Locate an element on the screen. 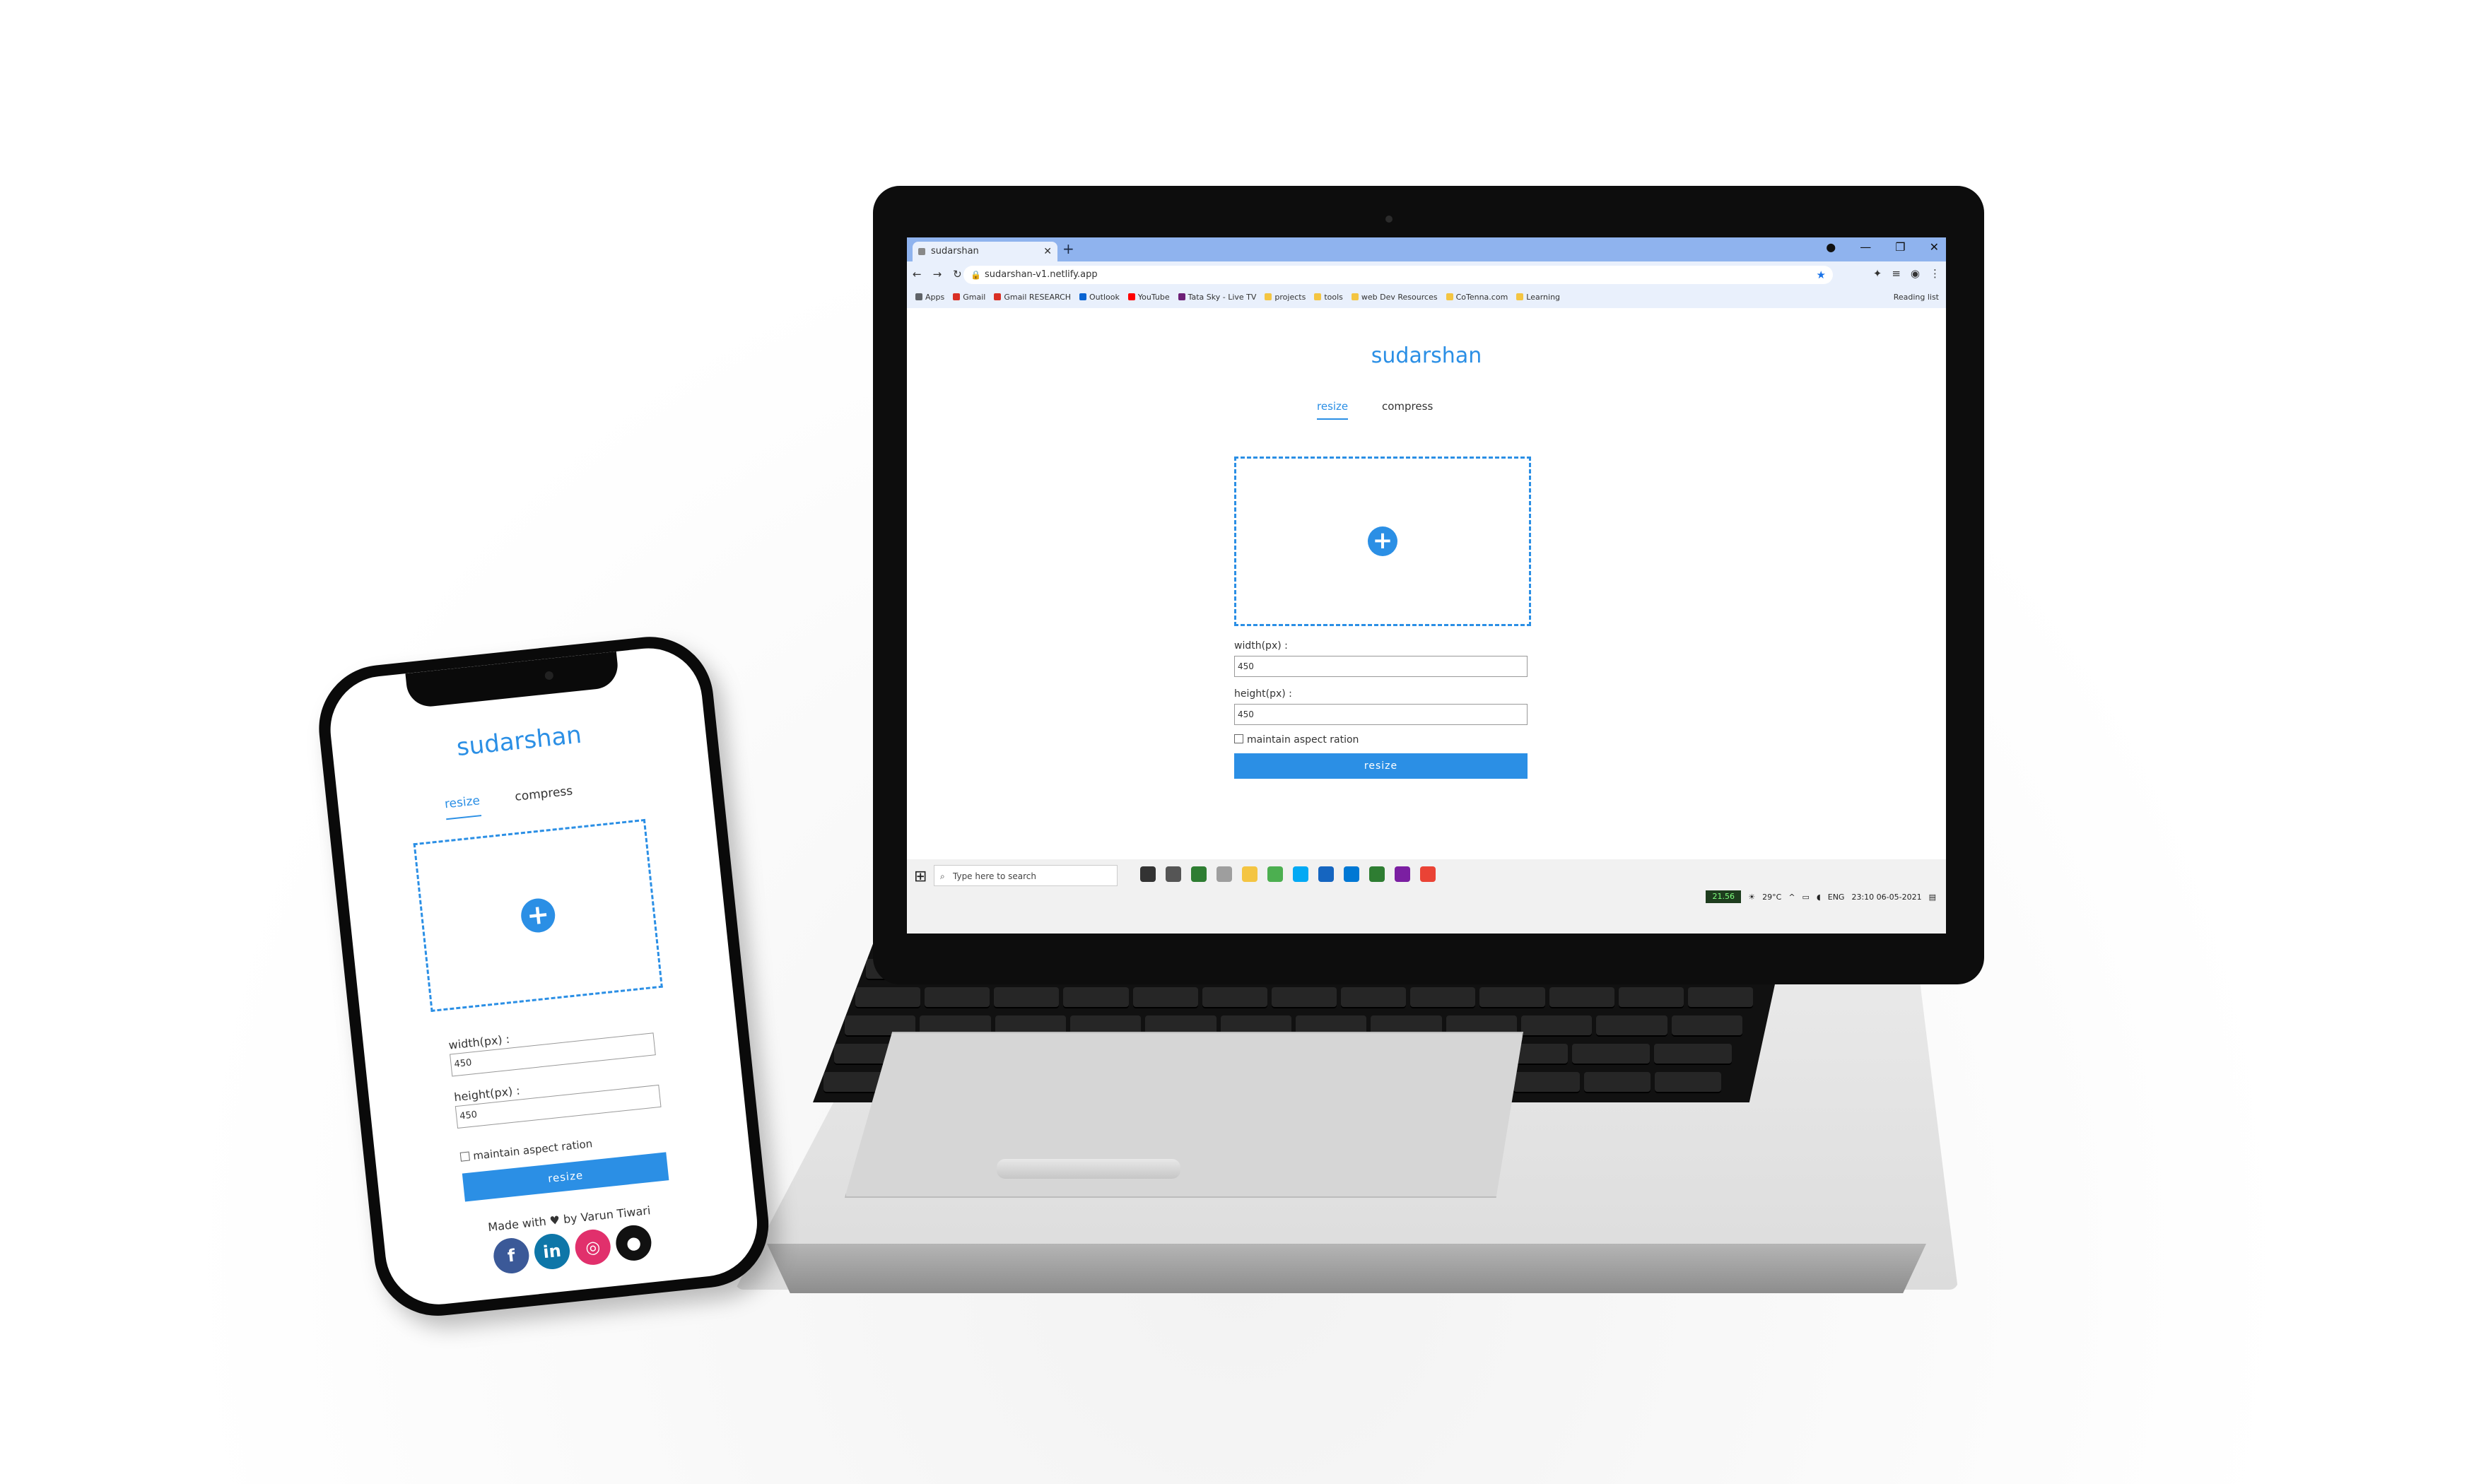 This screenshot has width=2474, height=1484. upload-dropzone: + is located at coordinates (1382, 541).